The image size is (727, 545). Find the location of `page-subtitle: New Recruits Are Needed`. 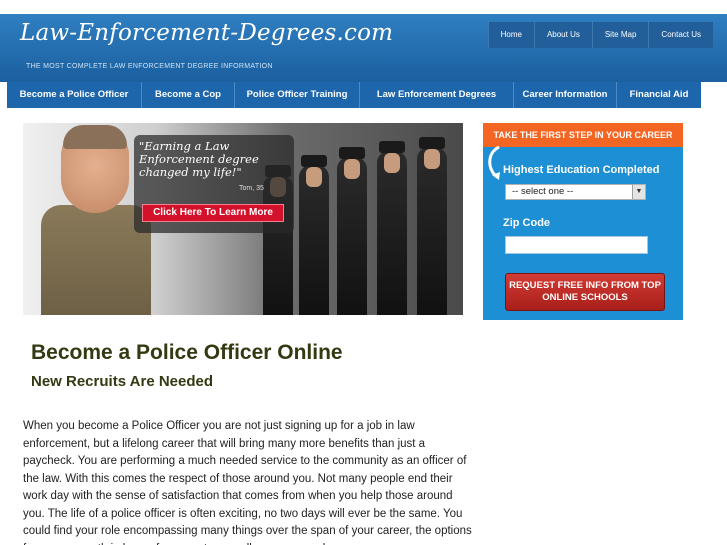

page-subtitle: New Recruits Are Needed is located at coordinates (122, 381).